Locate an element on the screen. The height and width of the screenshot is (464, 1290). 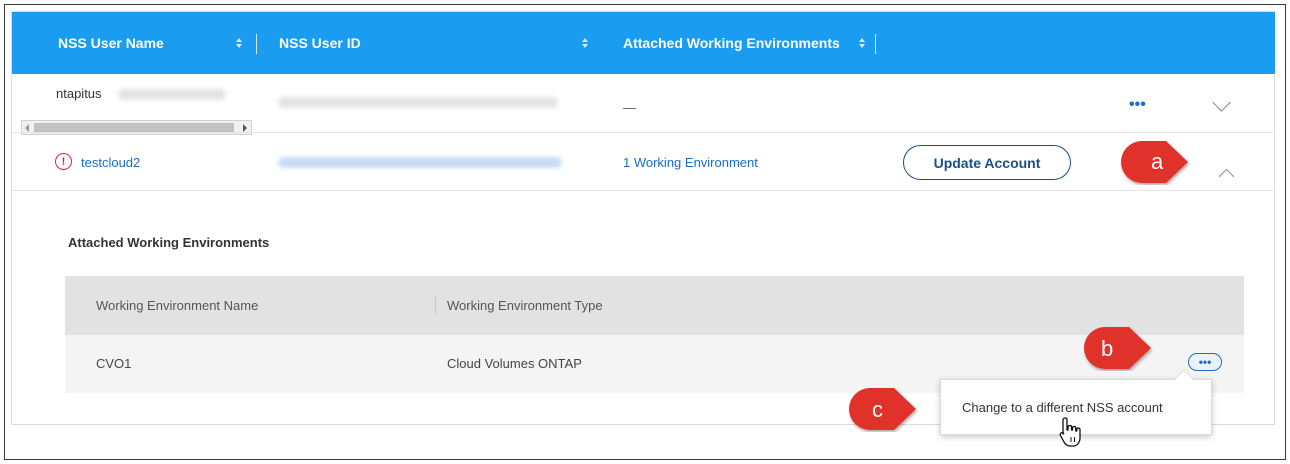
scroll-left-icon is located at coordinates (27, 128).